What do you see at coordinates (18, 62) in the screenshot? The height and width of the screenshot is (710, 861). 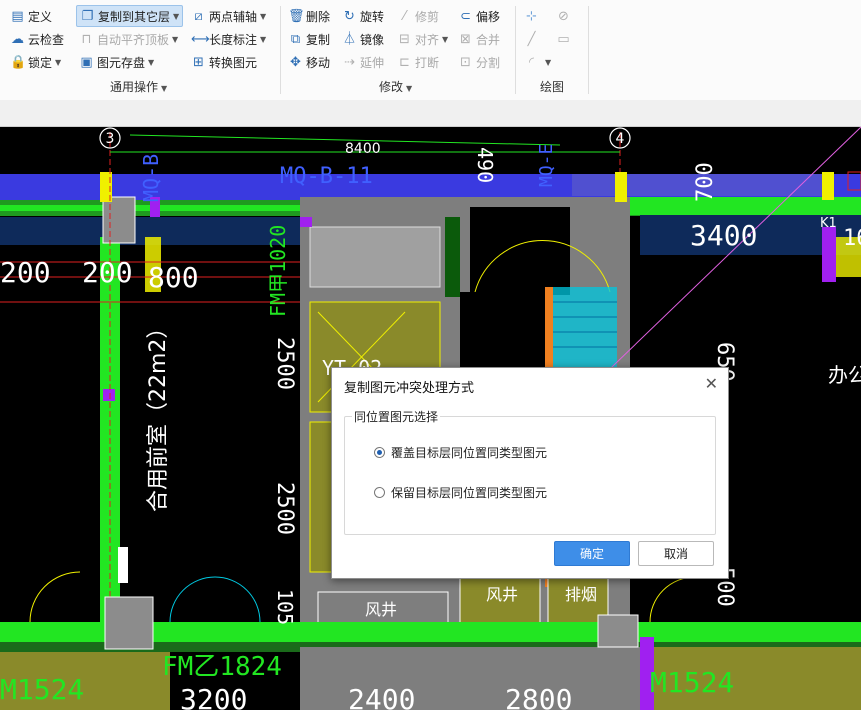 I see `lock-icon: 🔒` at bounding box center [18, 62].